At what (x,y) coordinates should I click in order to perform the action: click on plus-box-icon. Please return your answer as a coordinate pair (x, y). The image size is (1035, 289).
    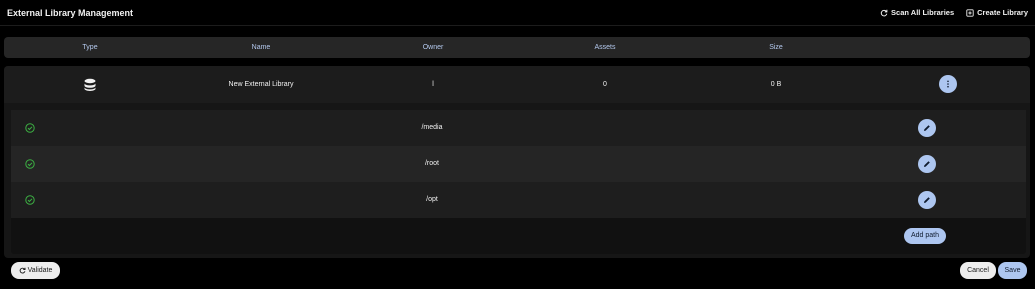
    Looking at the image, I should click on (970, 12).